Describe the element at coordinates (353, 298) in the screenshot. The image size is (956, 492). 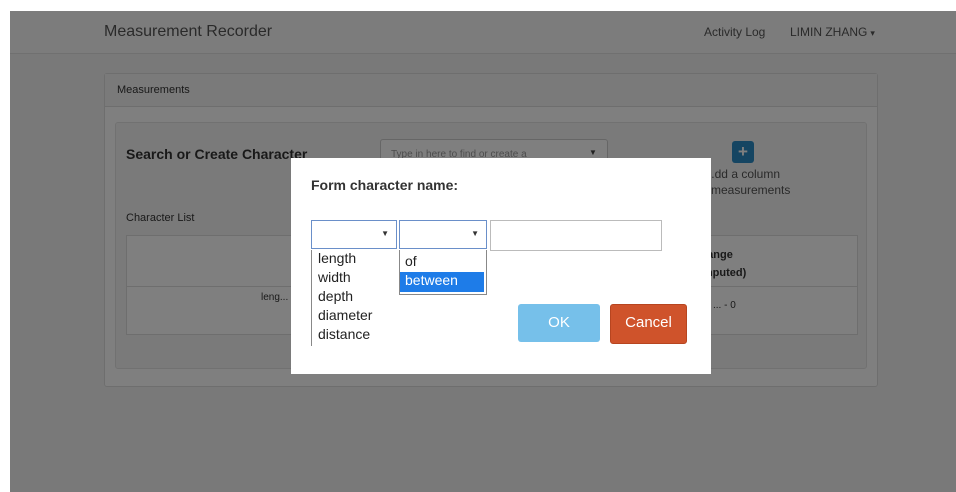
I see `character-options-list: length width depth diameter distance` at that location.